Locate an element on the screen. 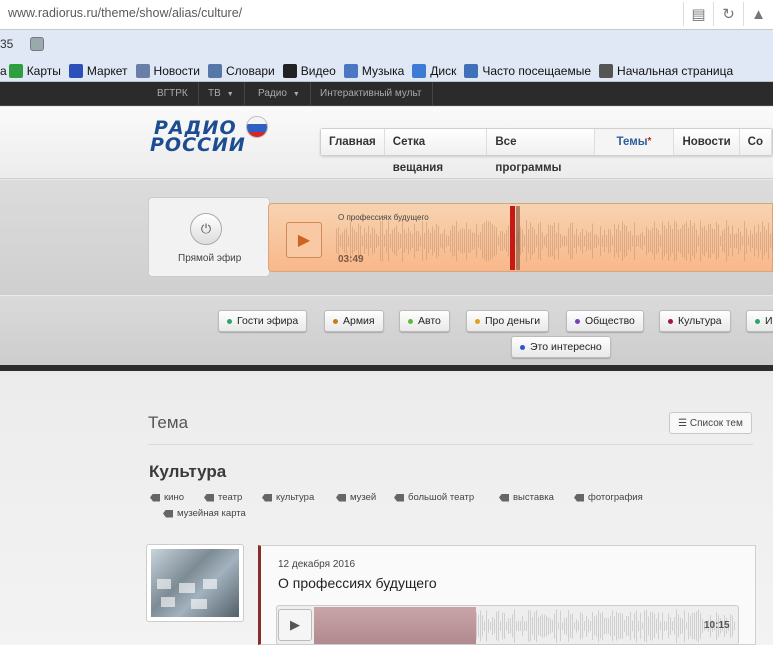 Image resolution: width=773 pixels, height=645 pixels. tag-link: культура is located at coordinates (288, 497).